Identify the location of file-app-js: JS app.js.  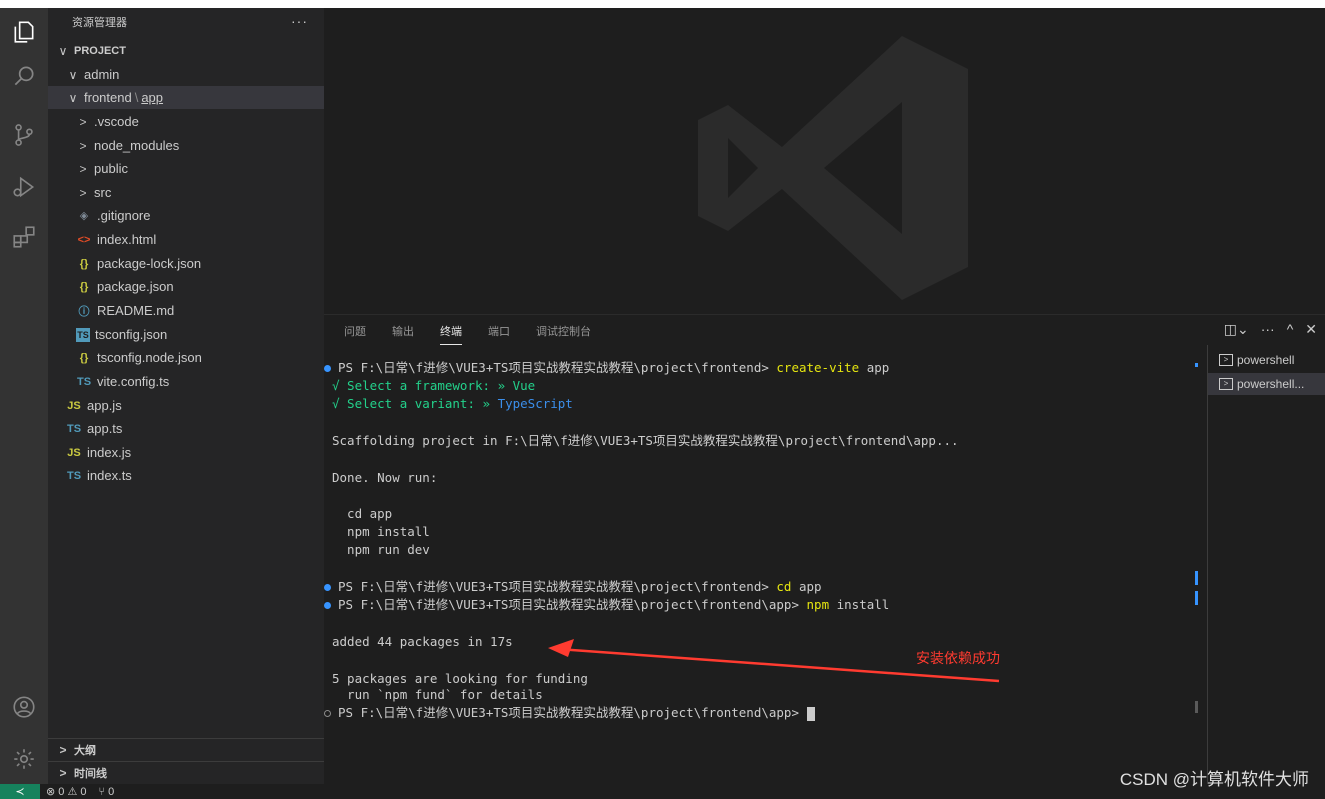
(186, 405).